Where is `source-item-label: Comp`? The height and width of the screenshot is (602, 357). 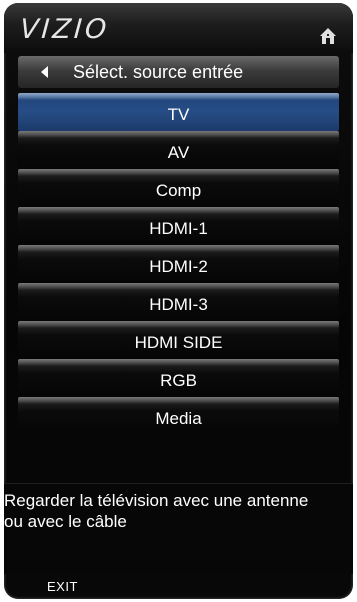 source-item-label: Comp is located at coordinates (178, 190).